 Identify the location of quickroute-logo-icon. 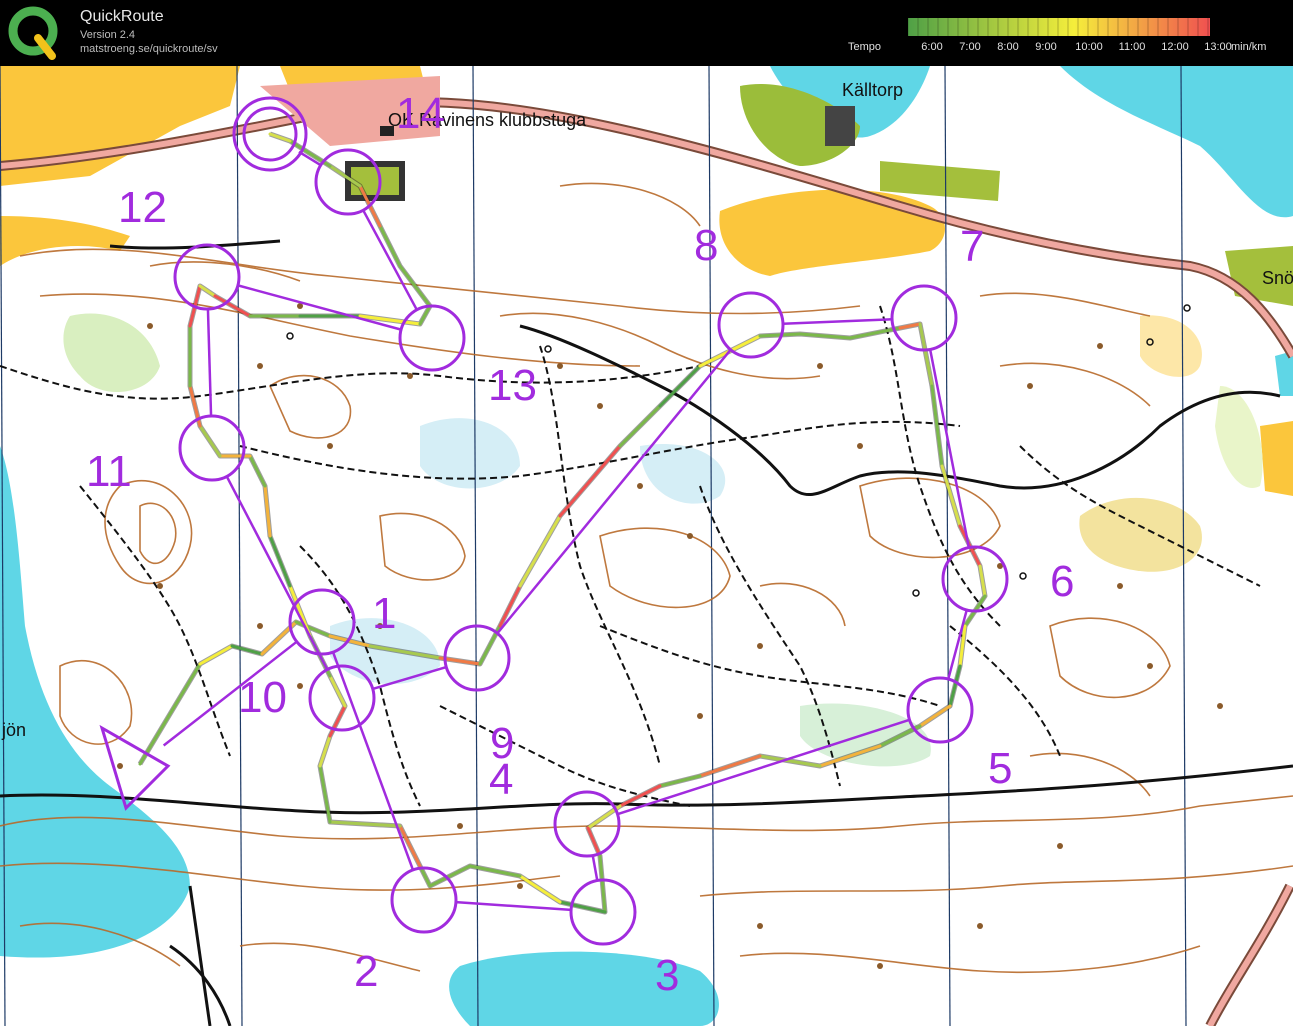
(33, 33).